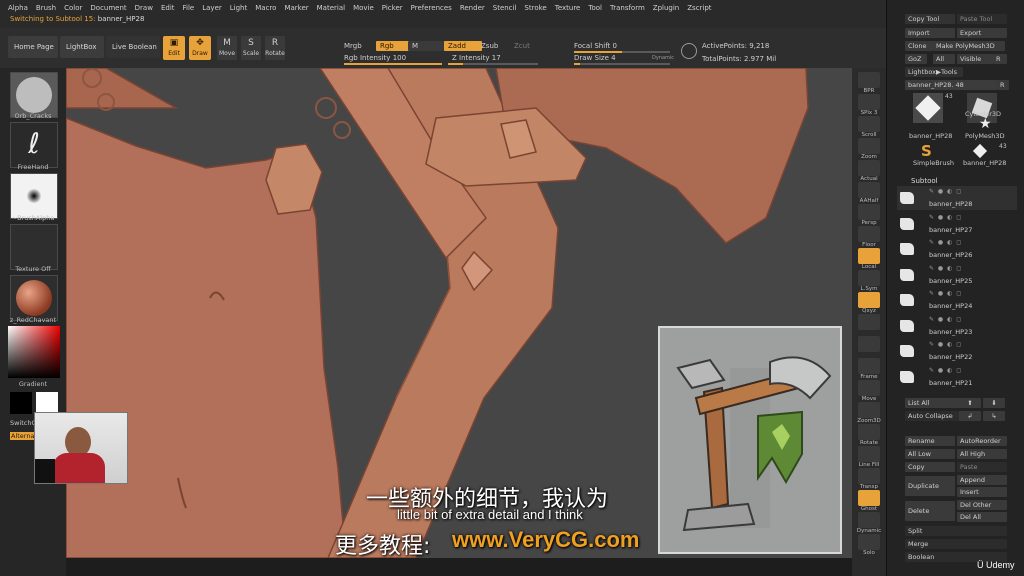 Image resolution: width=1024 pixels, height=576 pixels. I want to click on export-button: Export, so click(982, 33).